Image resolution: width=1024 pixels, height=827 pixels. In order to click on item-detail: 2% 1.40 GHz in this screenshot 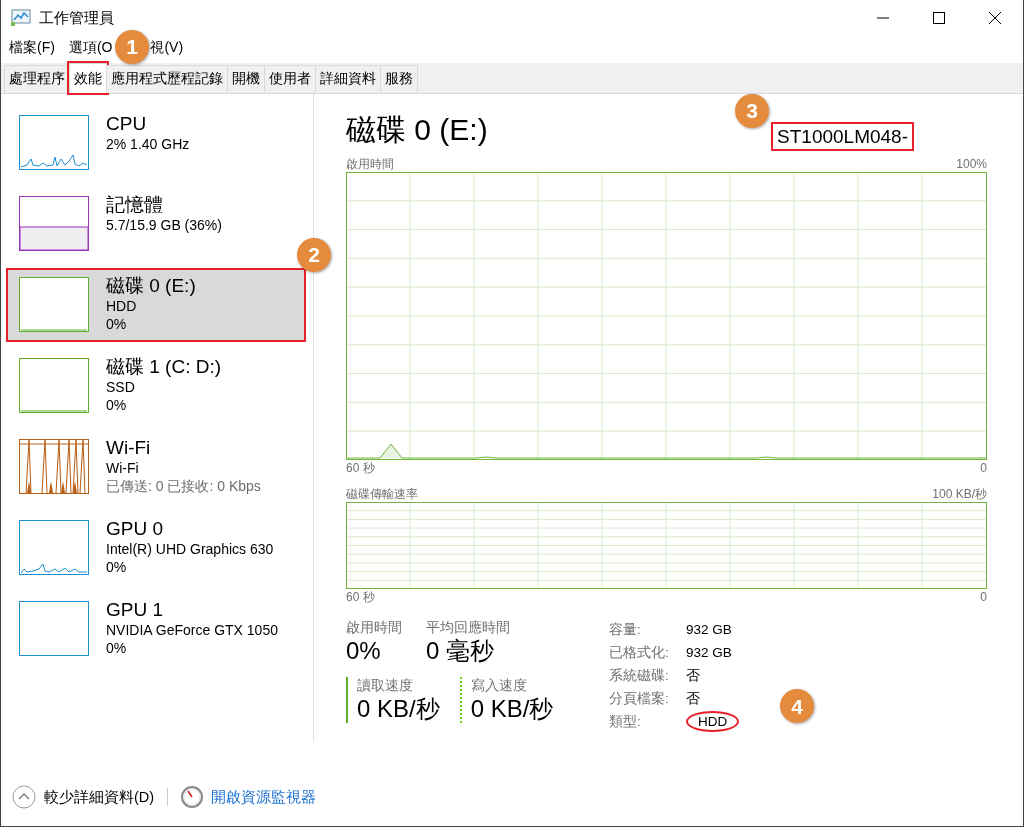, I will do `click(148, 144)`.